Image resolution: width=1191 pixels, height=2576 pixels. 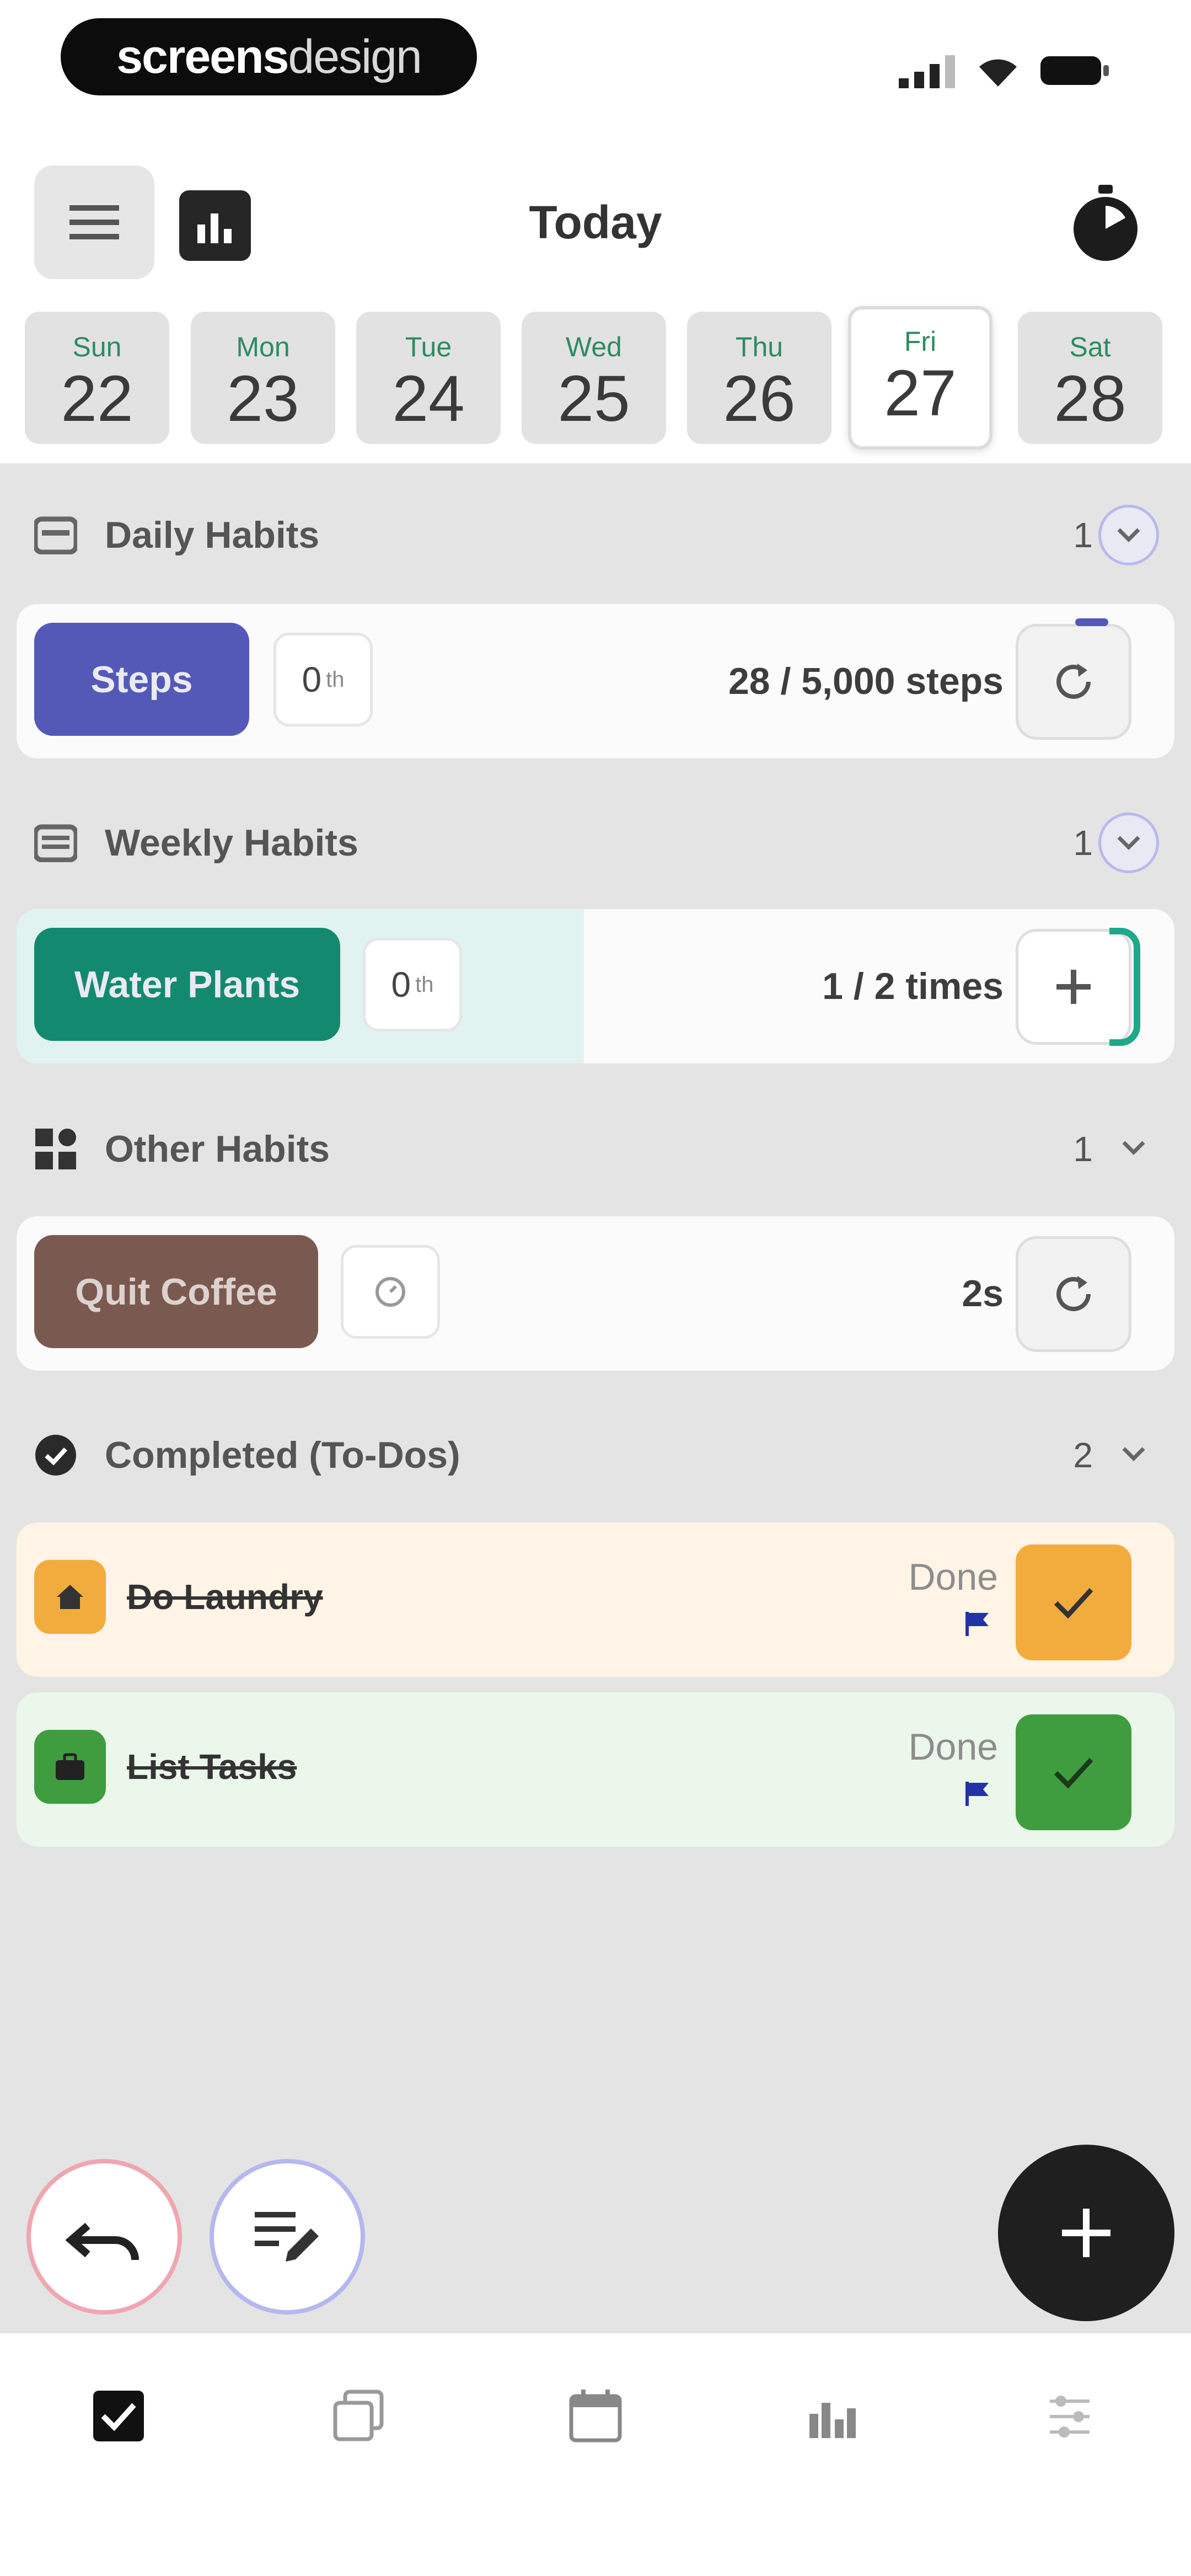 I want to click on day-number: 22, so click(x=97, y=398).